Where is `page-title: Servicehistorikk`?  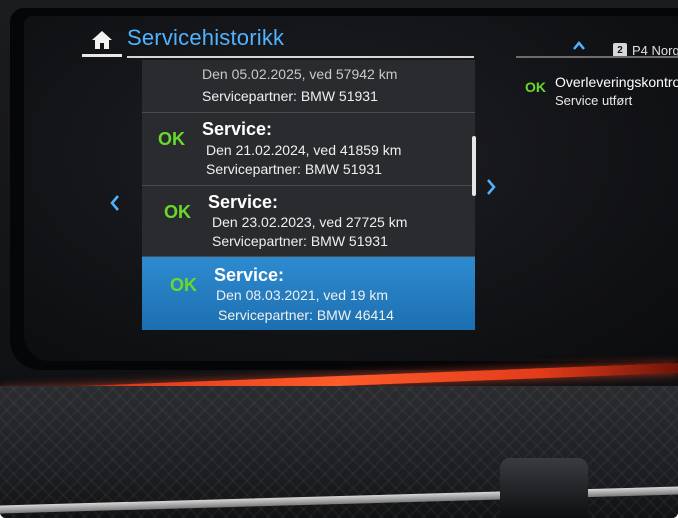
page-title: Servicehistorikk is located at coordinates (206, 37).